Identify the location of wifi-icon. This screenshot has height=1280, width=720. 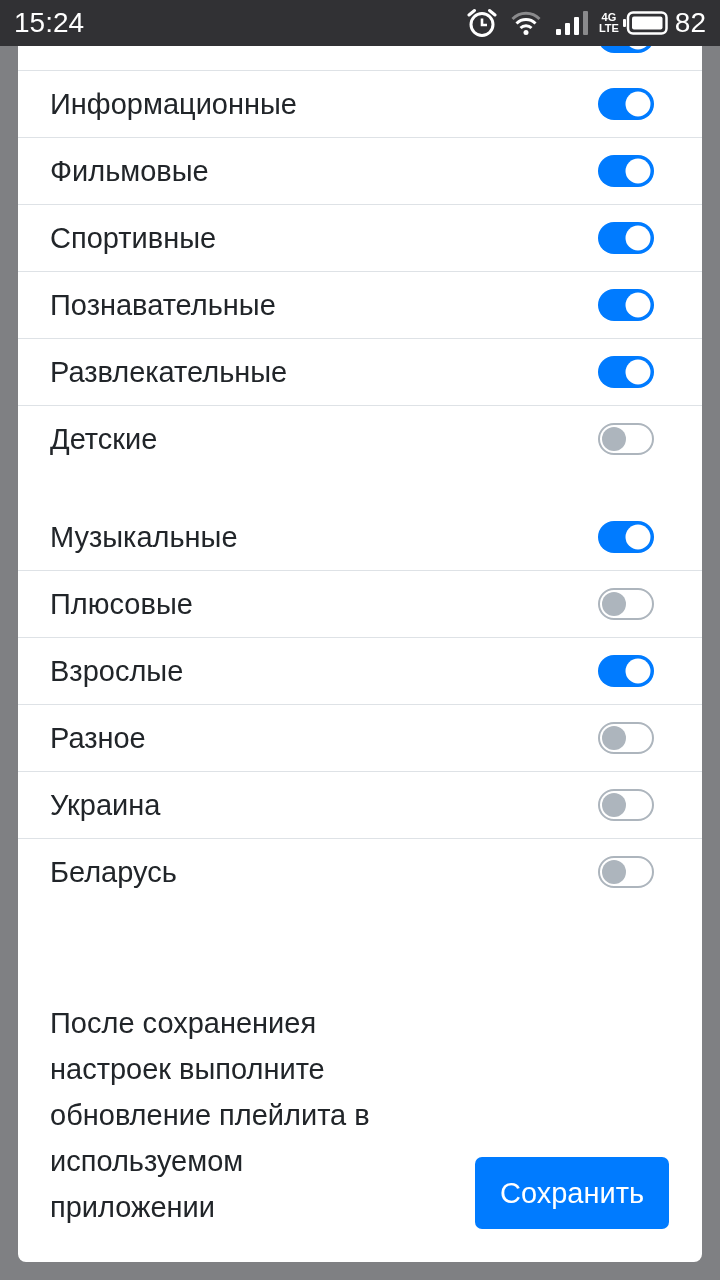
(525, 23).